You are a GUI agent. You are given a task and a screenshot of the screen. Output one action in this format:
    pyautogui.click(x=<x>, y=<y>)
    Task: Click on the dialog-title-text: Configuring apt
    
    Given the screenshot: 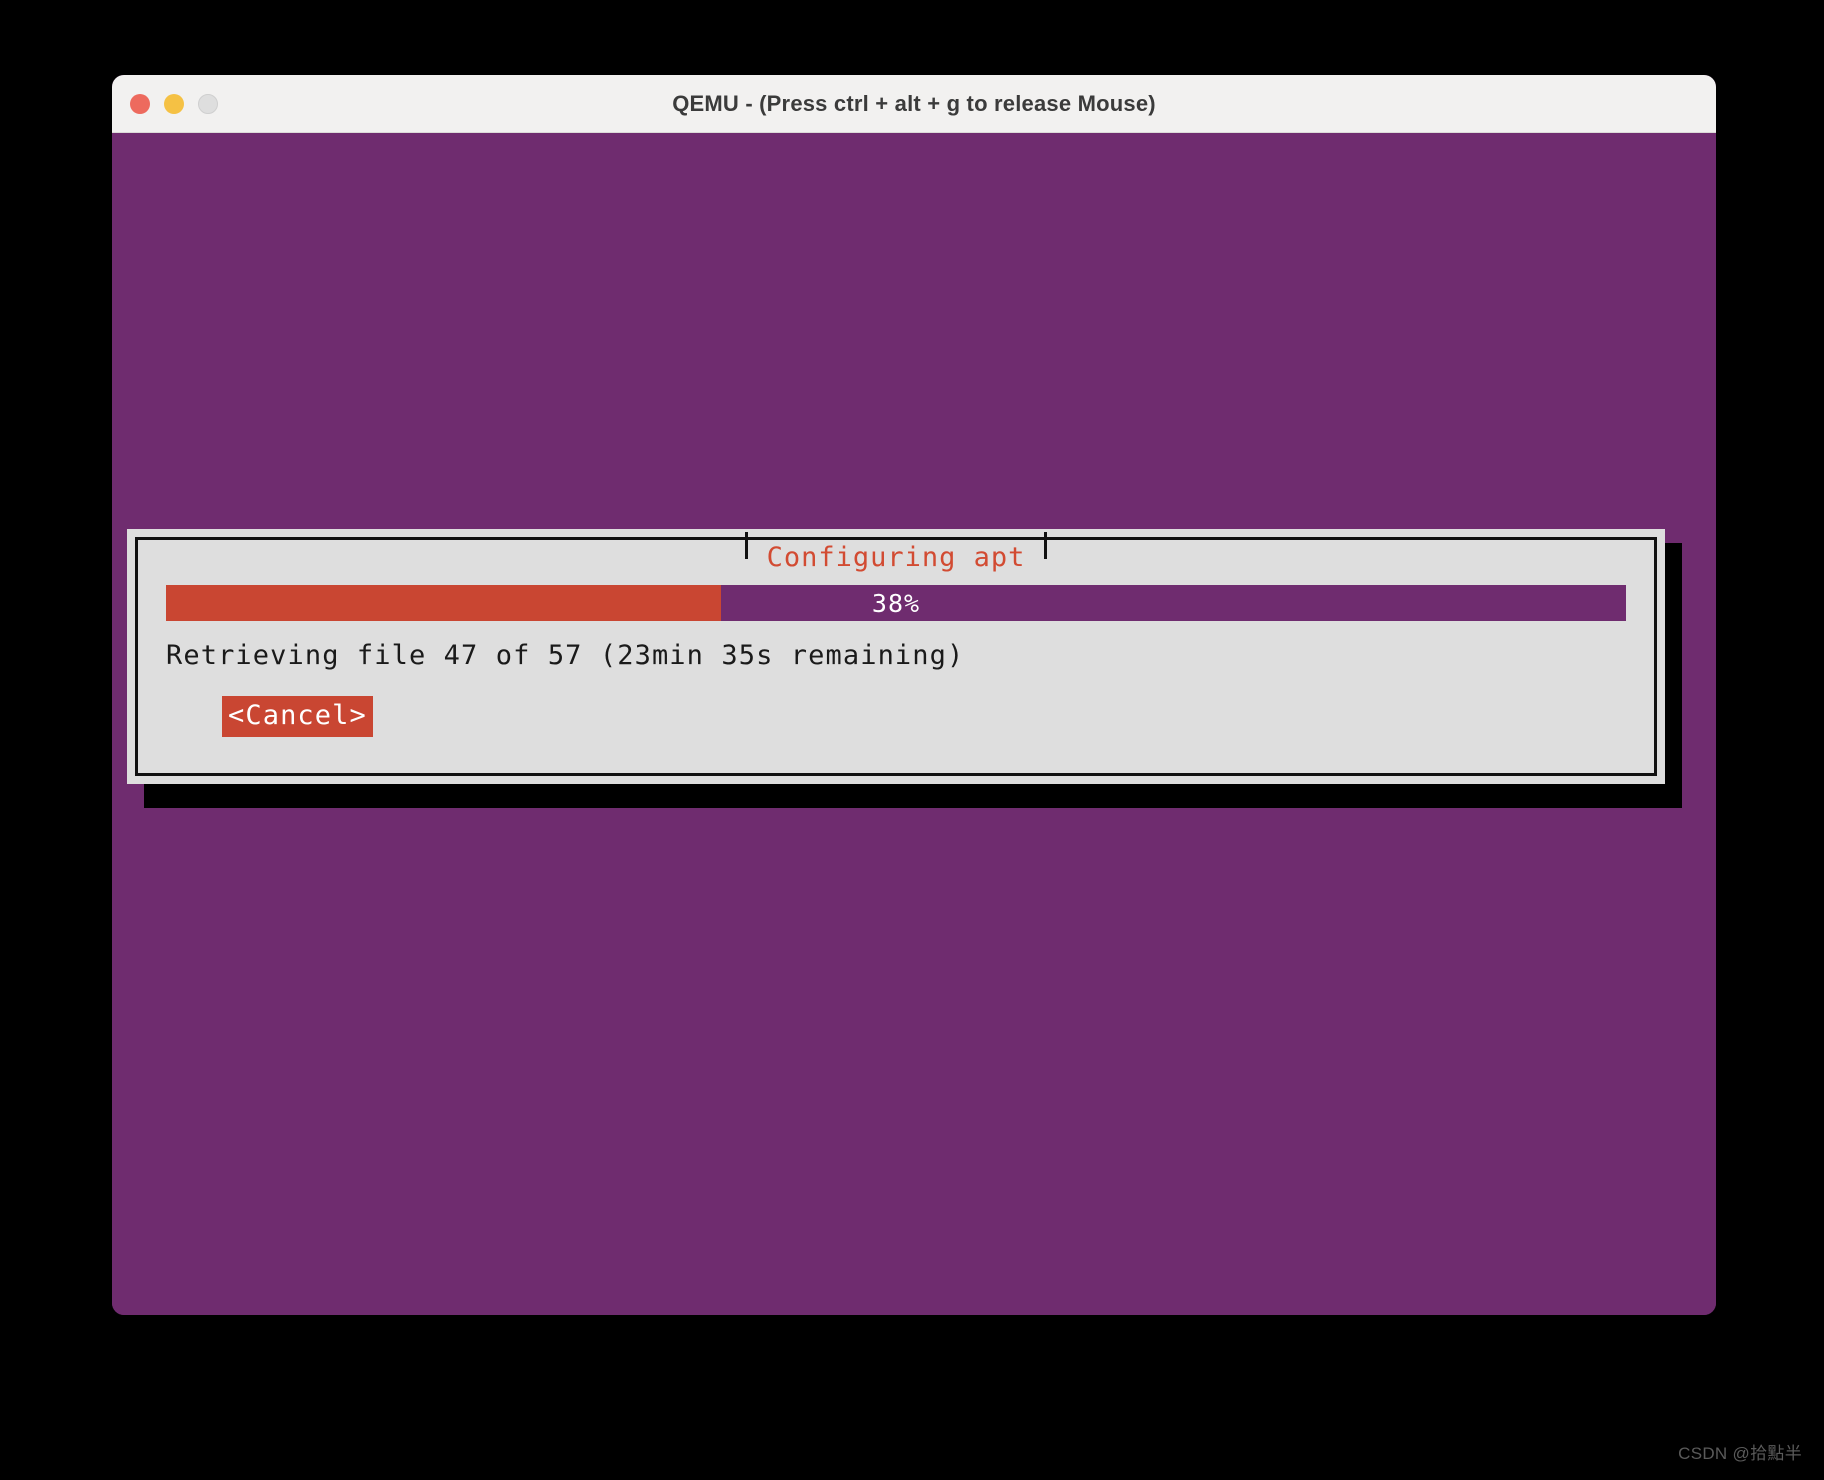 What is the action you would take?
    pyautogui.click(x=896, y=557)
    